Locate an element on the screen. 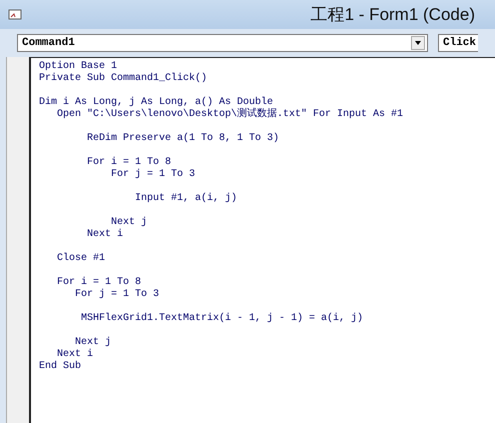  code-line: End Sub is located at coordinates (60, 366).